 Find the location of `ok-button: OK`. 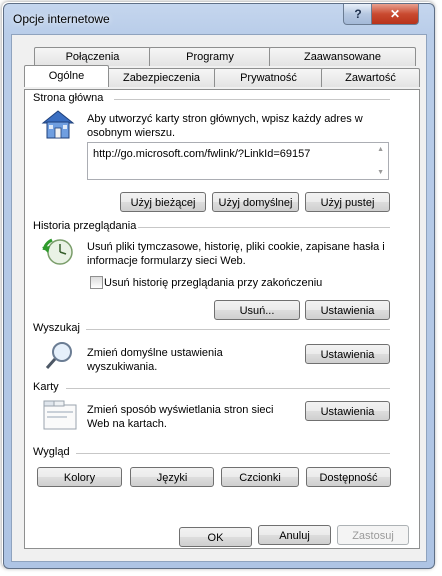

ok-button: OK is located at coordinates (215, 537).